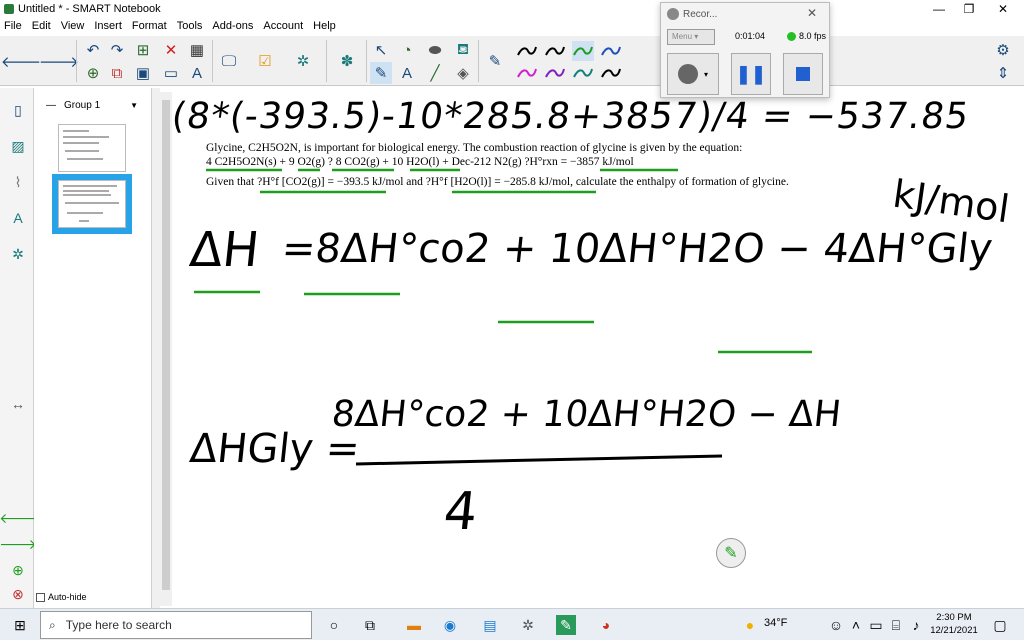 This screenshot has height=640, width=1024. I want to click on menu-add-ons: Add-ons, so click(232, 26).